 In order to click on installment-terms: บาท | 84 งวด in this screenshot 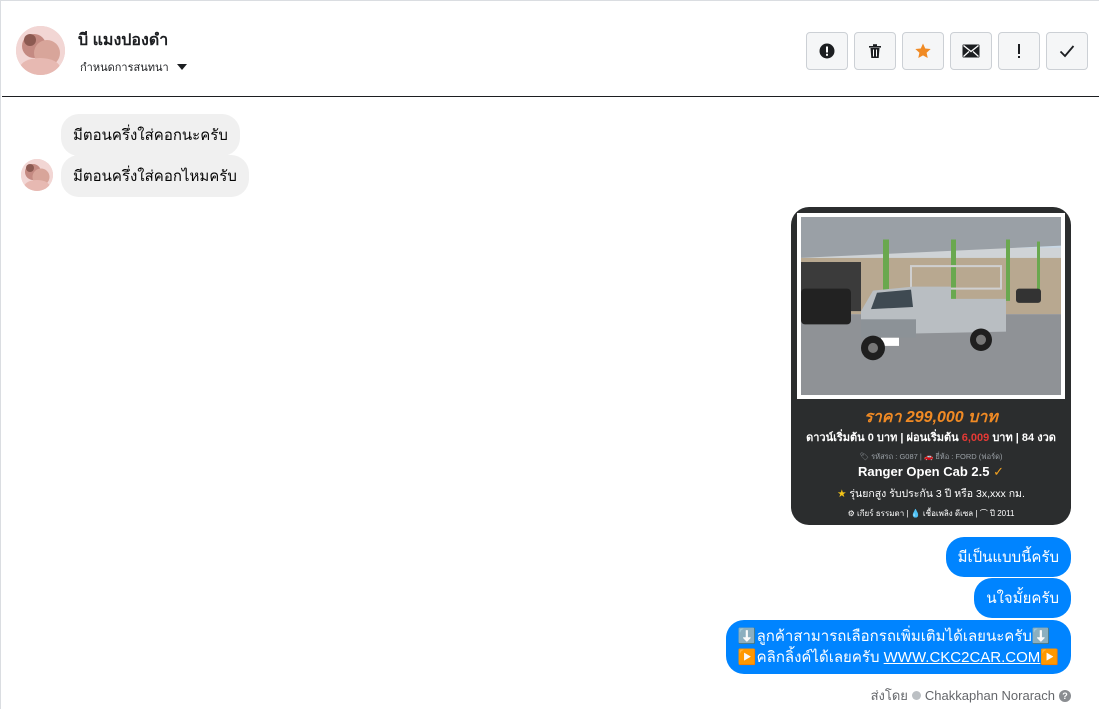, I will do `click(1022, 438)`.